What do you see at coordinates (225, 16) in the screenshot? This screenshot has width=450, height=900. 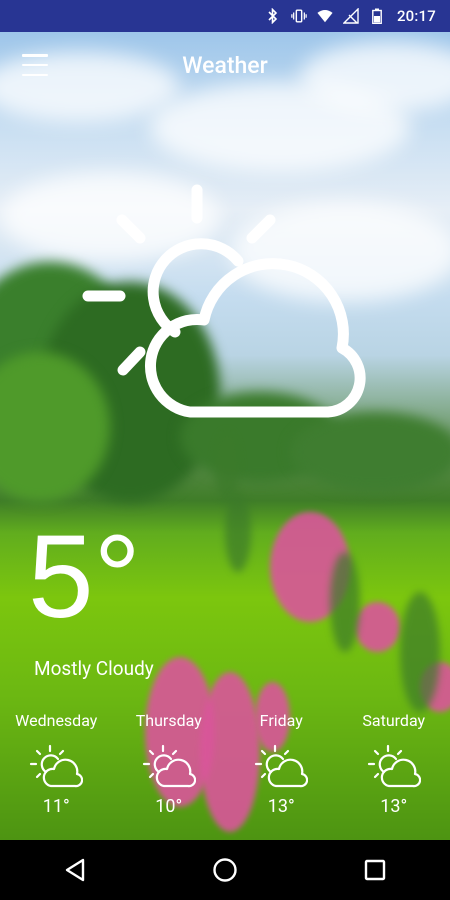 I see `status-bar: 20:17` at bounding box center [225, 16].